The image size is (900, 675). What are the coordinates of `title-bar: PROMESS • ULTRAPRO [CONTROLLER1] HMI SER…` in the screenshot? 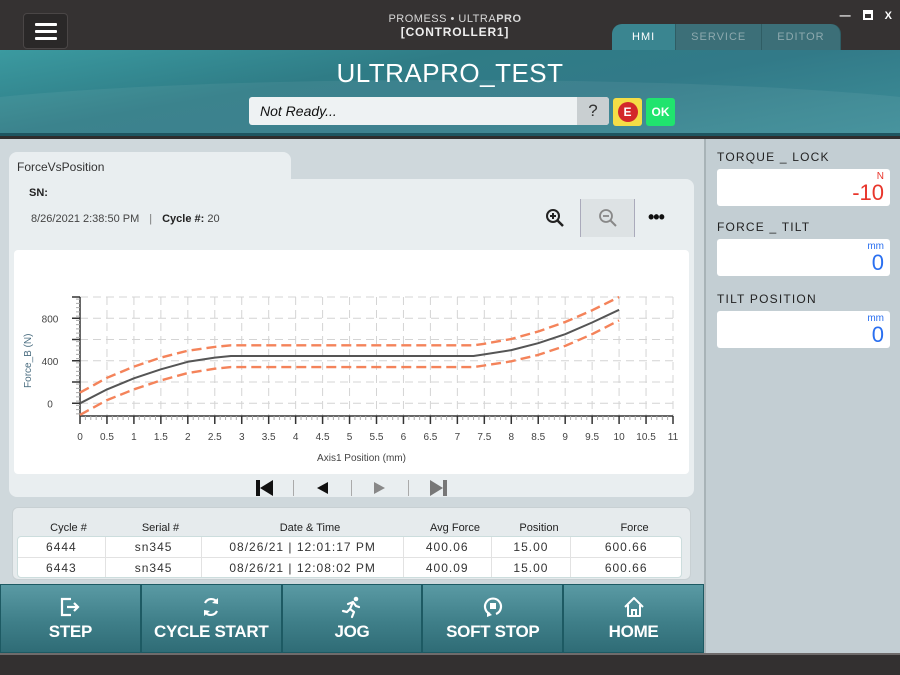 It's located at (450, 25).